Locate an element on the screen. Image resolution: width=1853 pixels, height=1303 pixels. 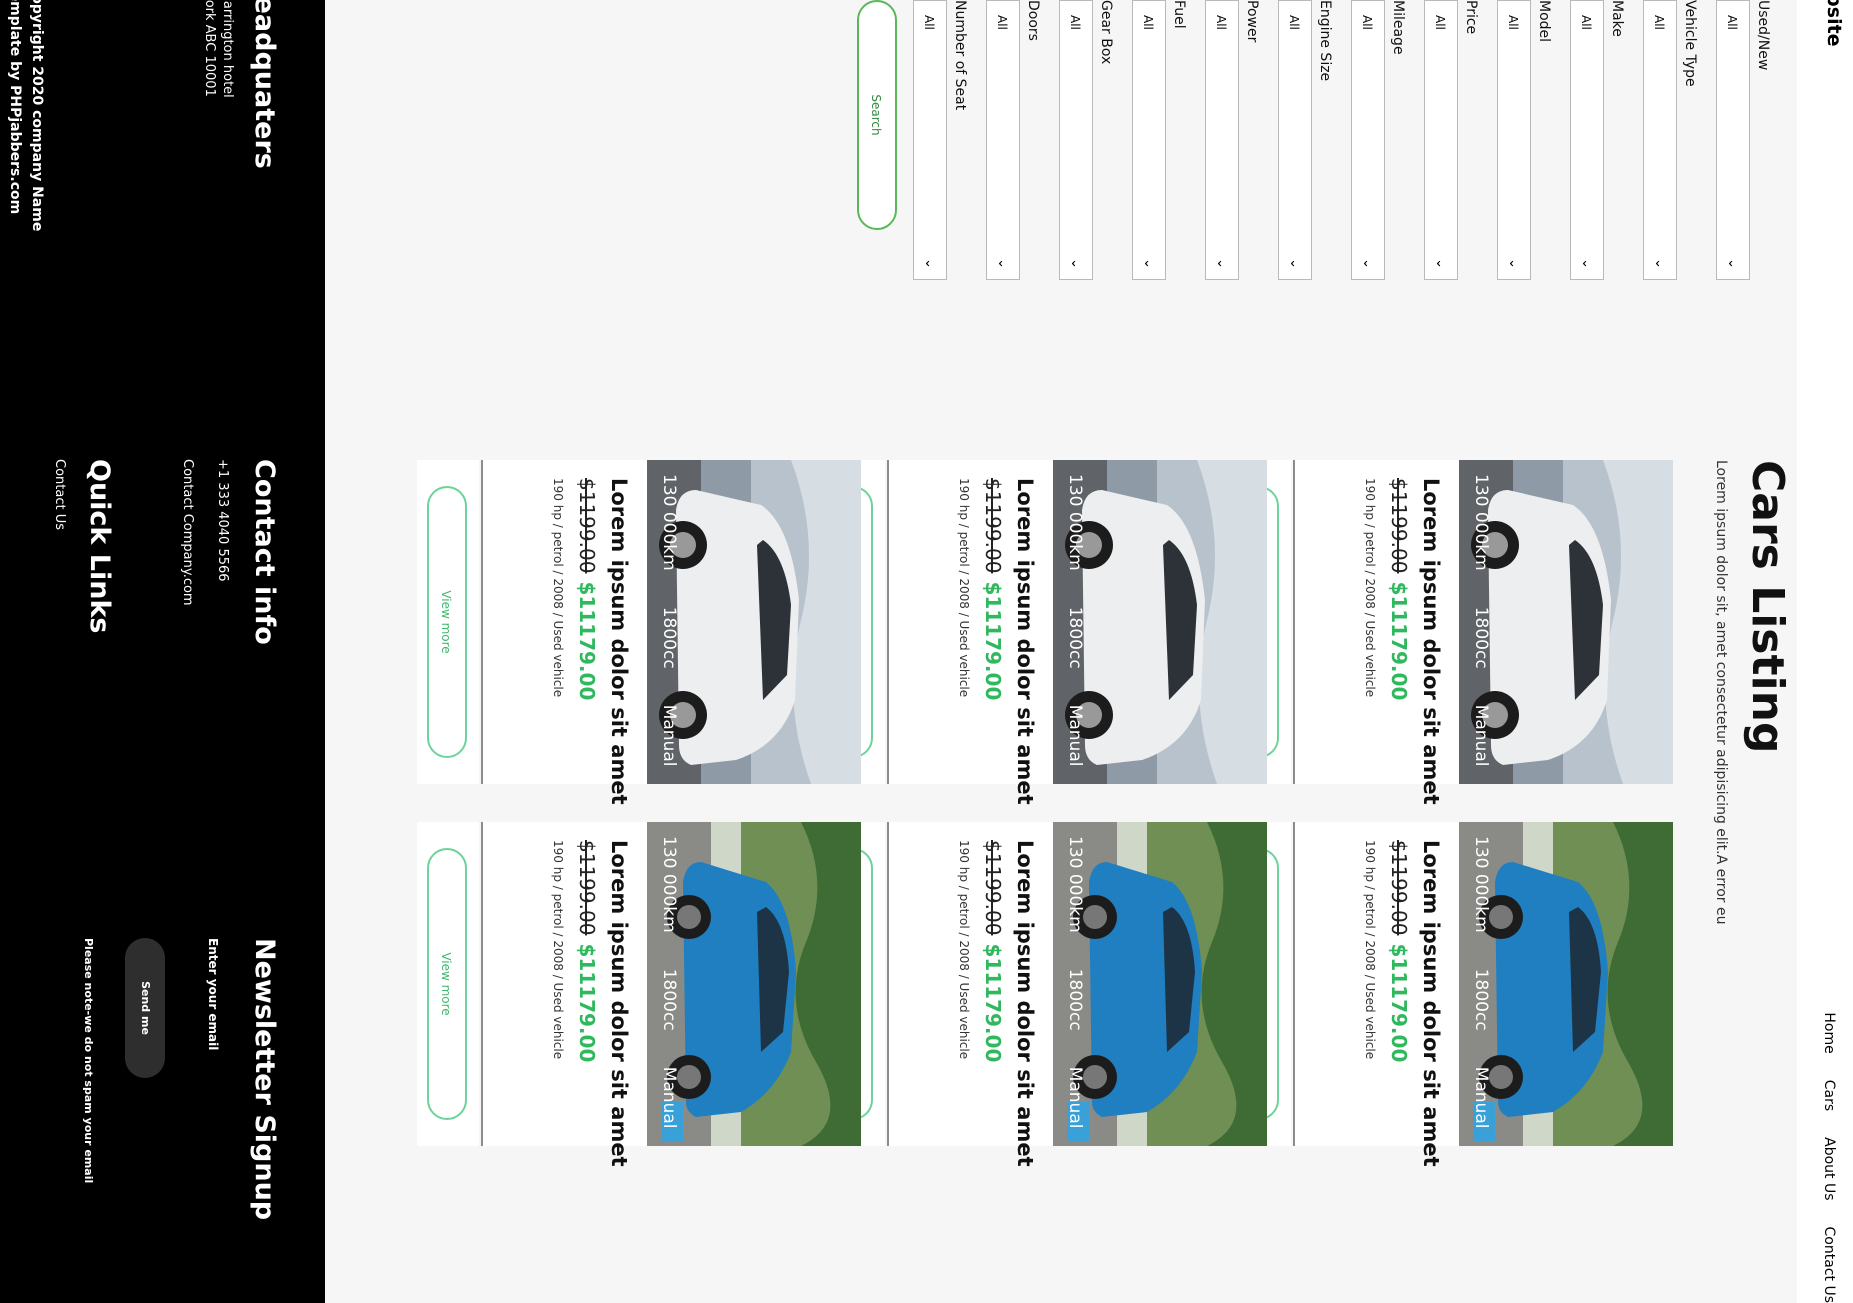
filter-label: Doors is located at coordinates (1033, 20).